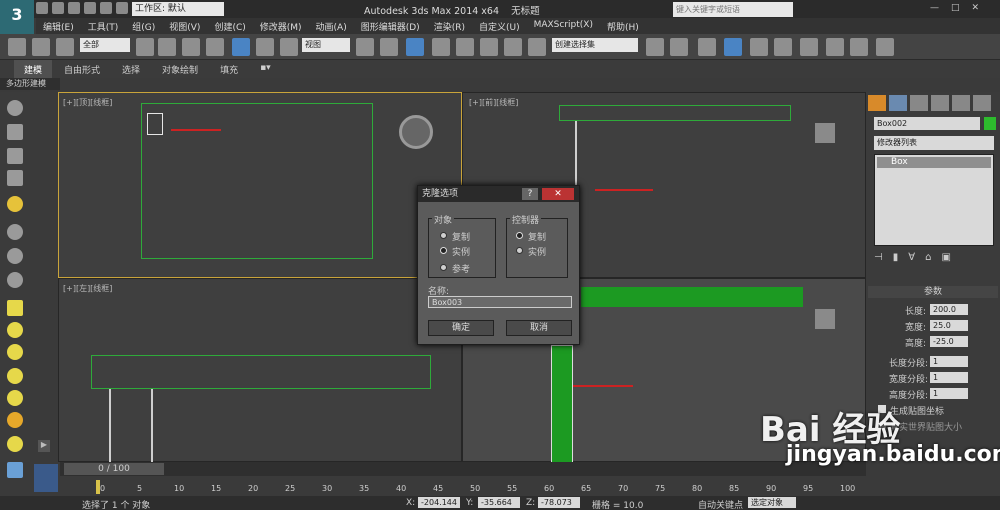  What do you see at coordinates (934, 143) in the screenshot?
I see `modifier-list-dropdown: 修改器列表` at bounding box center [934, 143].